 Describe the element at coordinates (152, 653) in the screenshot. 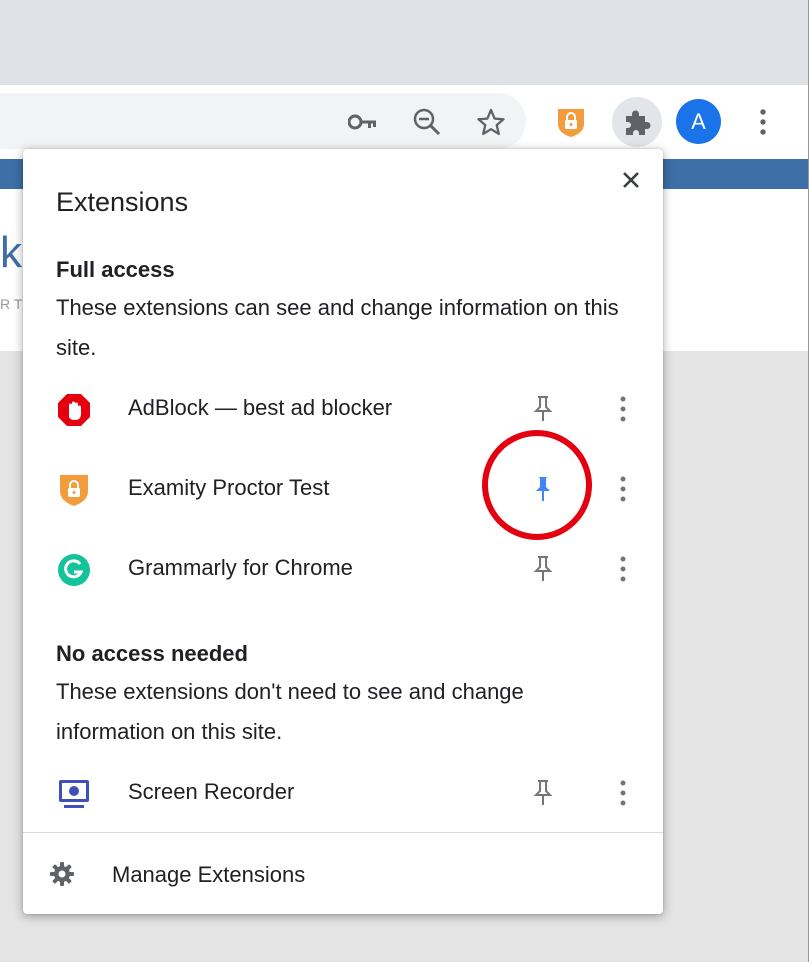

I see `no-access-heading: No access needed` at that location.